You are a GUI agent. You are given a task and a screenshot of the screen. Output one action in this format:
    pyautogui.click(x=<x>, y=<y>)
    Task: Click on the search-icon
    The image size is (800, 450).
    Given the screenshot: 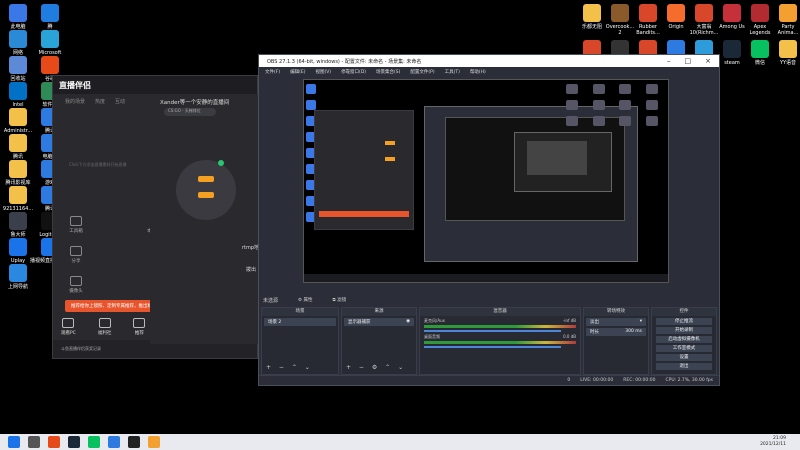 What is the action you would take?
    pyautogui.click(x=34, y=442)
    